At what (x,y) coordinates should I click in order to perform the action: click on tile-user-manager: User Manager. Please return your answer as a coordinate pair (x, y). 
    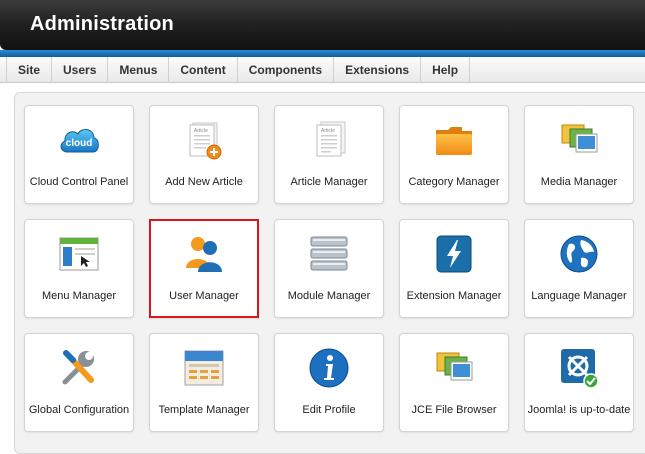
    Looking at the image, I should click on (204, 268).